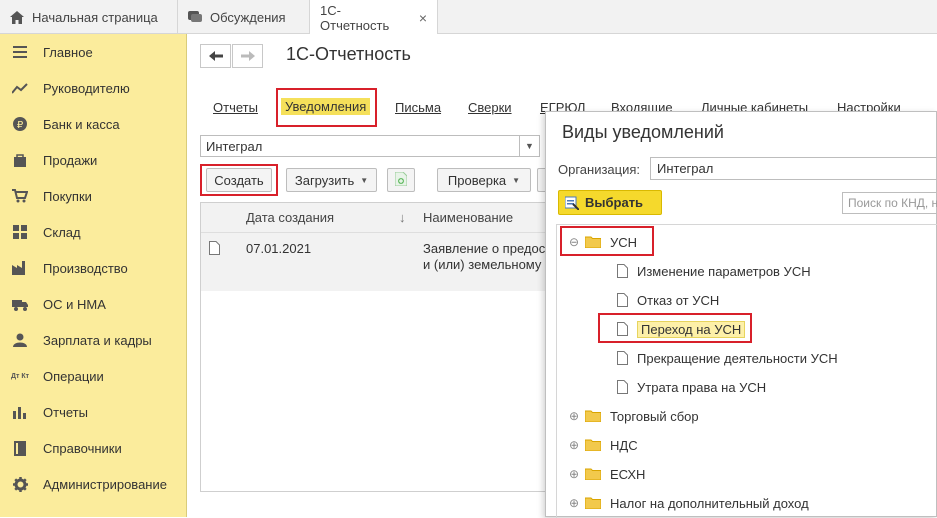 The image size is (937, 518). What do you see at coordinates (97, 340) in the screenshot?
I see `sidebar-item-label: Зарплата и кадры` at bounding box center [97, 340].